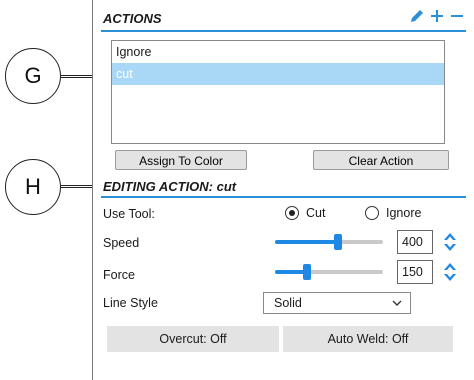 This screenshot has width=474, height=380. I want to click on auto-weld-toggle: Auto Weld: Off, so click(368, 339).